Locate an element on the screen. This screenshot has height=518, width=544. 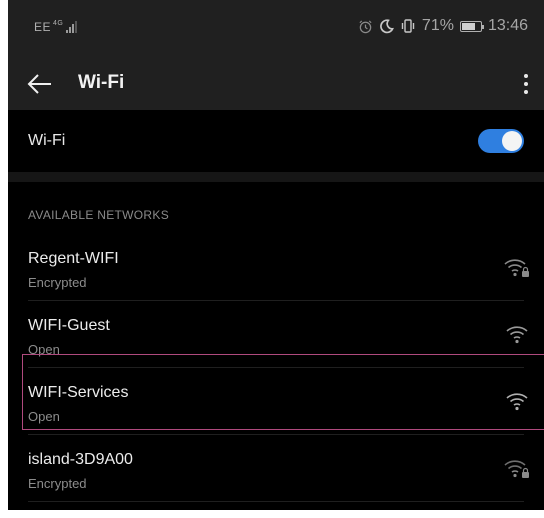
do-not-disturb-moon-icon is located at coordinates (387, 26).